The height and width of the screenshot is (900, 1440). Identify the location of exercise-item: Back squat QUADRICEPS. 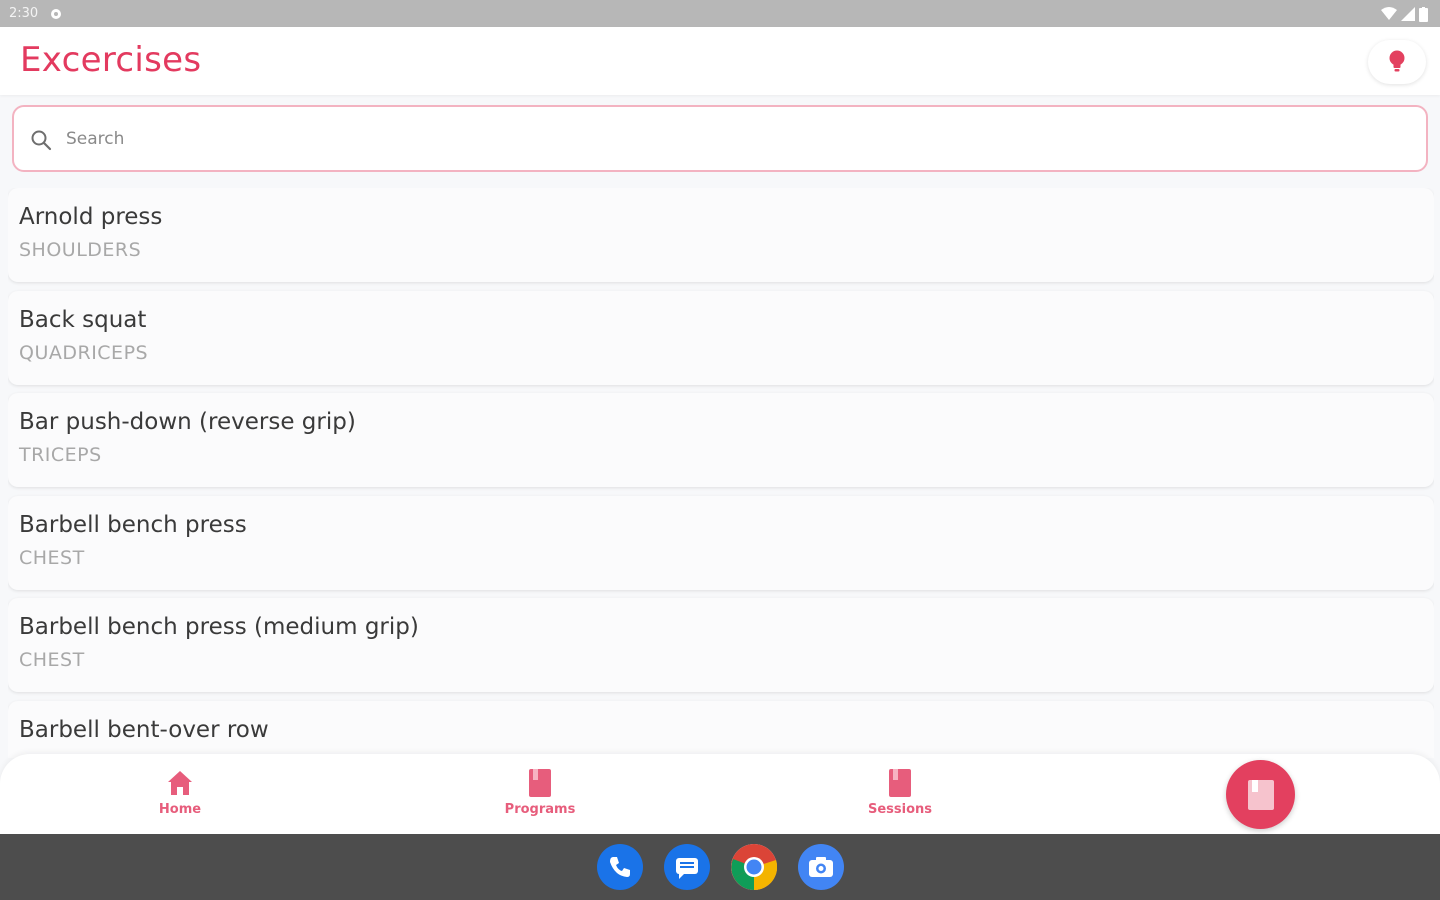
(721, 337).